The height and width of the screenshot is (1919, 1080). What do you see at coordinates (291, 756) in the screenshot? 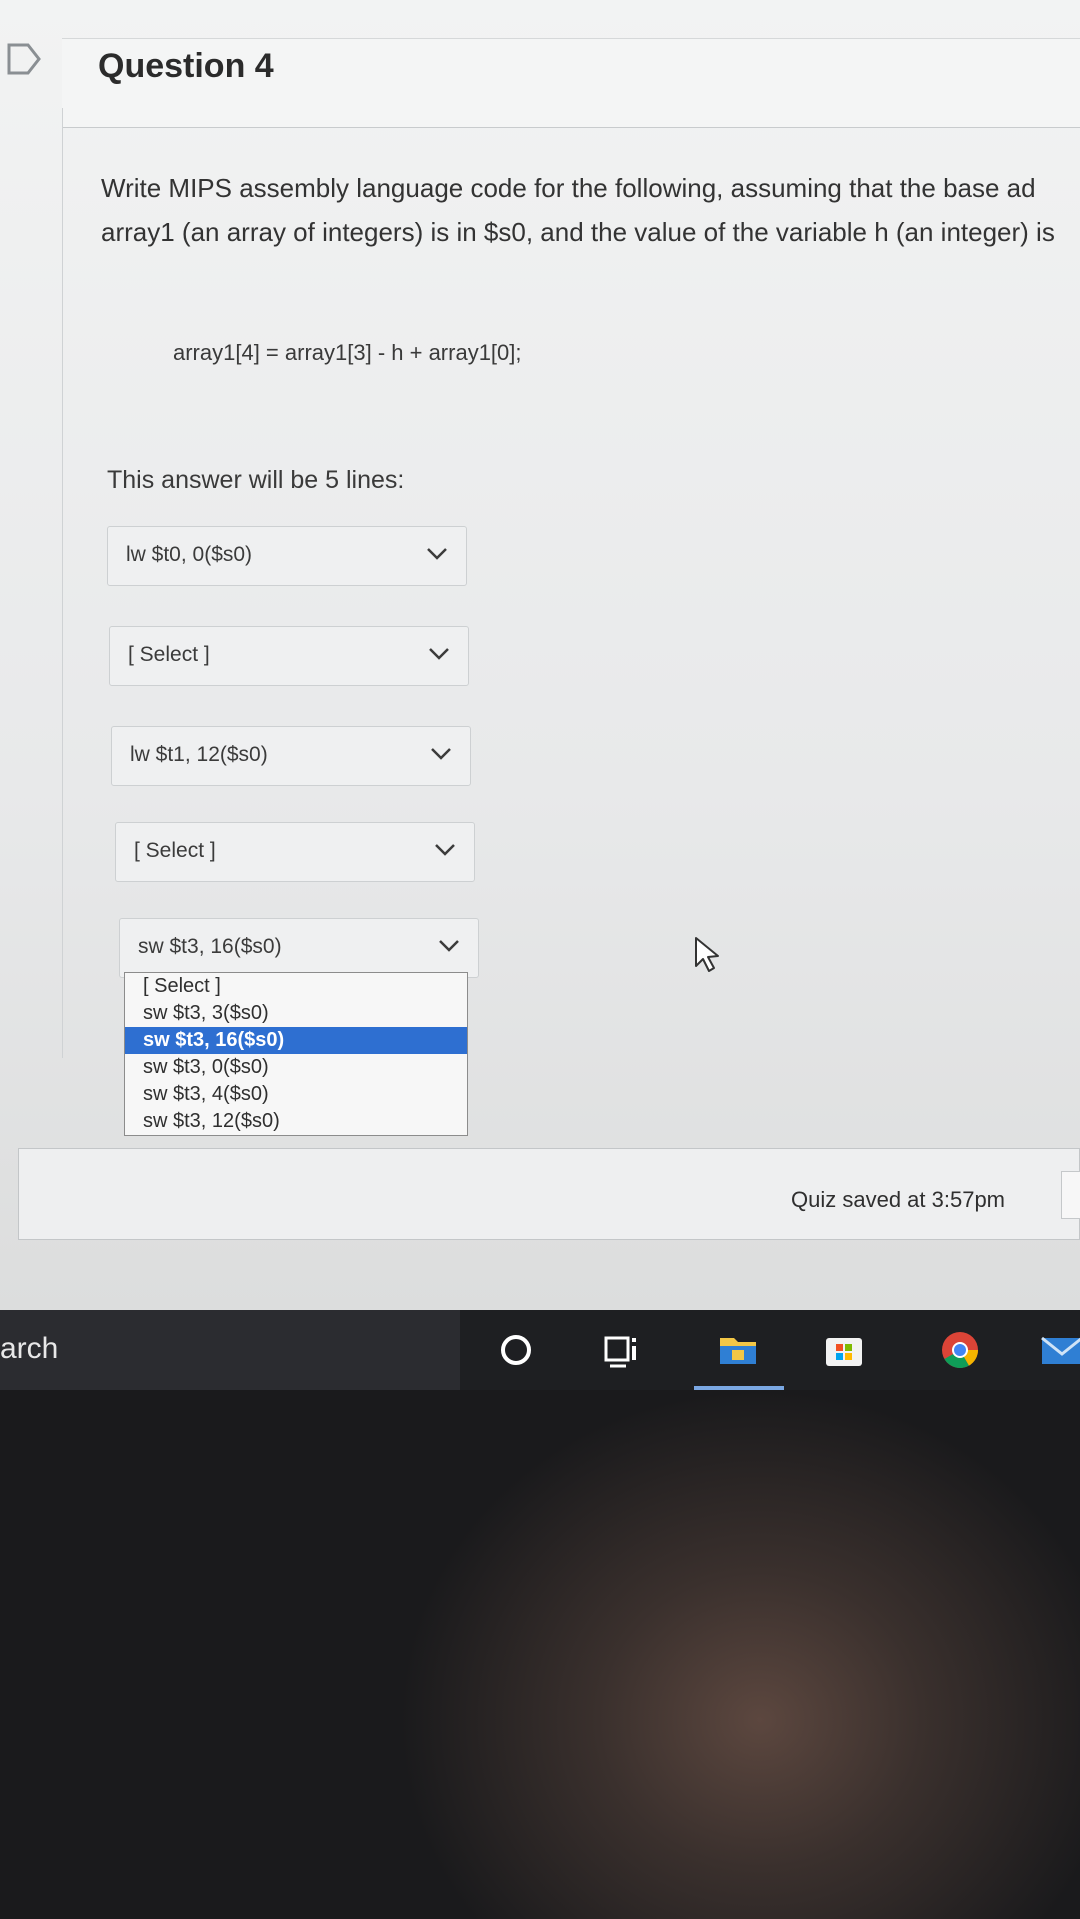
I see `answer-select-3: lw $t1, 12($s0)` at bounding box center [291, 756].